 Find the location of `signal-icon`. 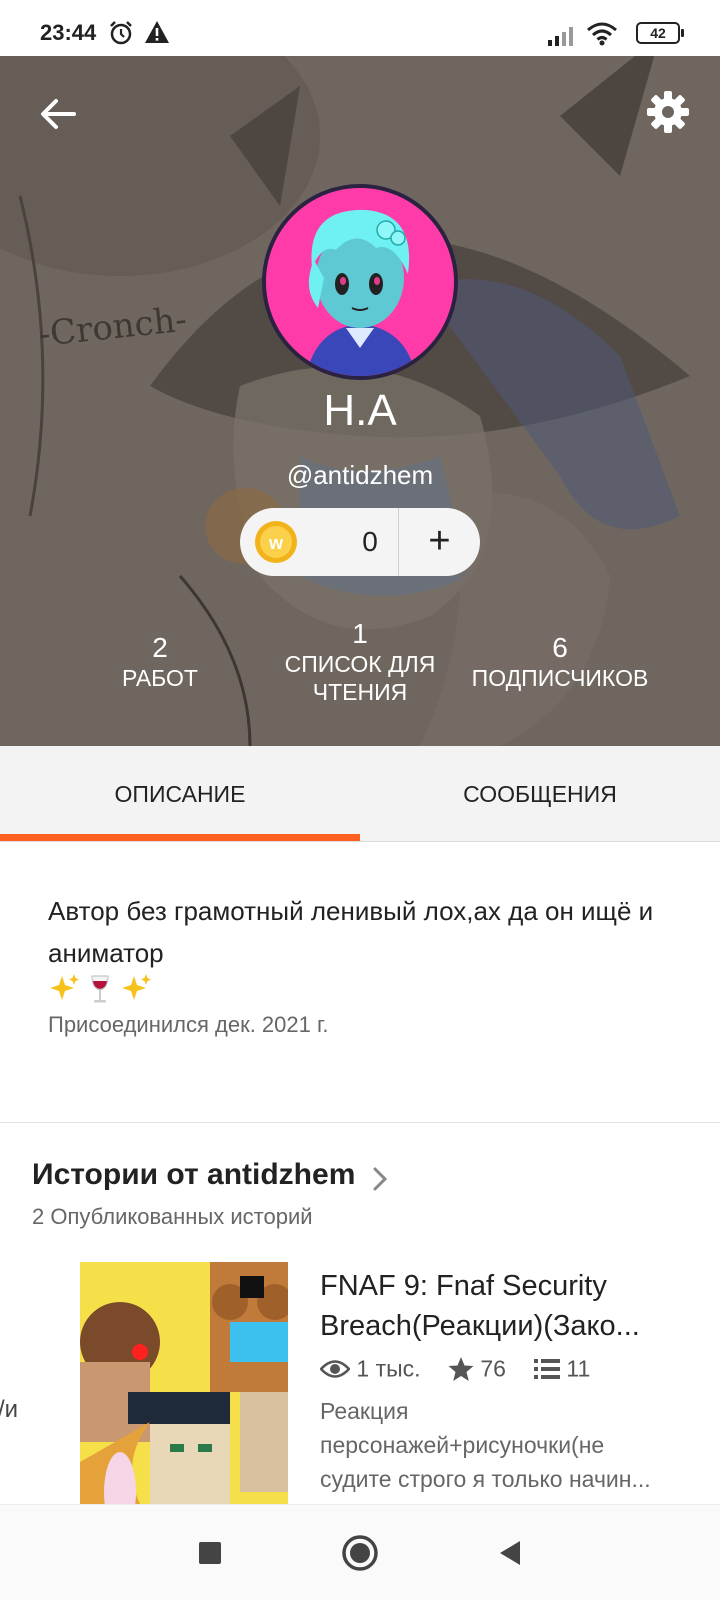

signal-icon is located at coordinates (560, 36).